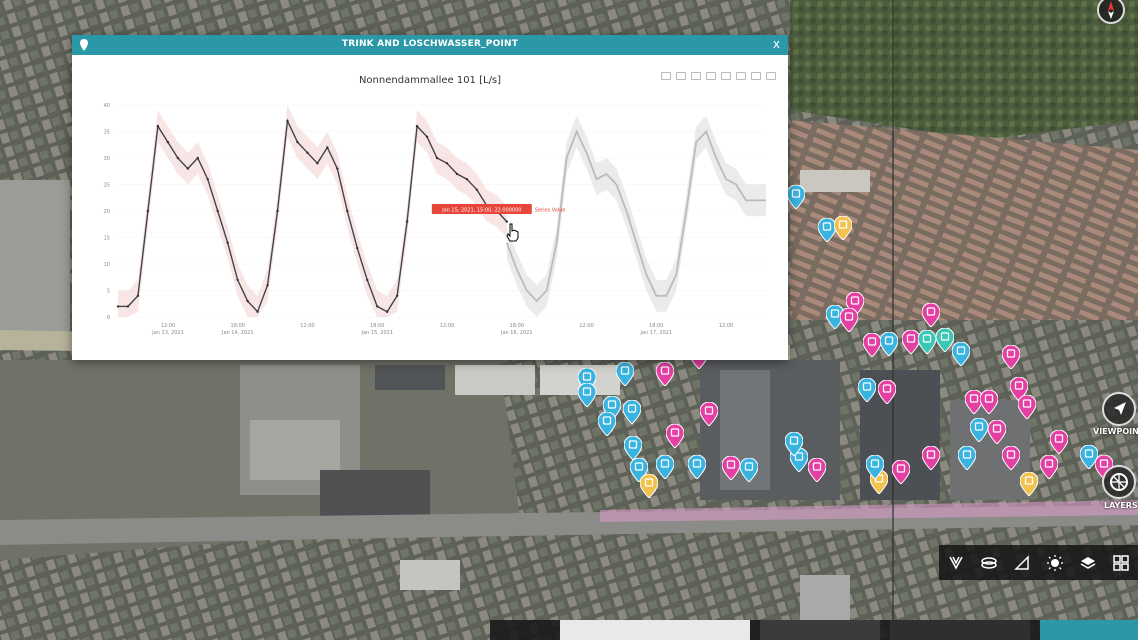  What do you see at coordinates (516, 333) in the screenshot?
I see `x-tick-label: Jan 16, 2021` at bounding box center [516, 333].